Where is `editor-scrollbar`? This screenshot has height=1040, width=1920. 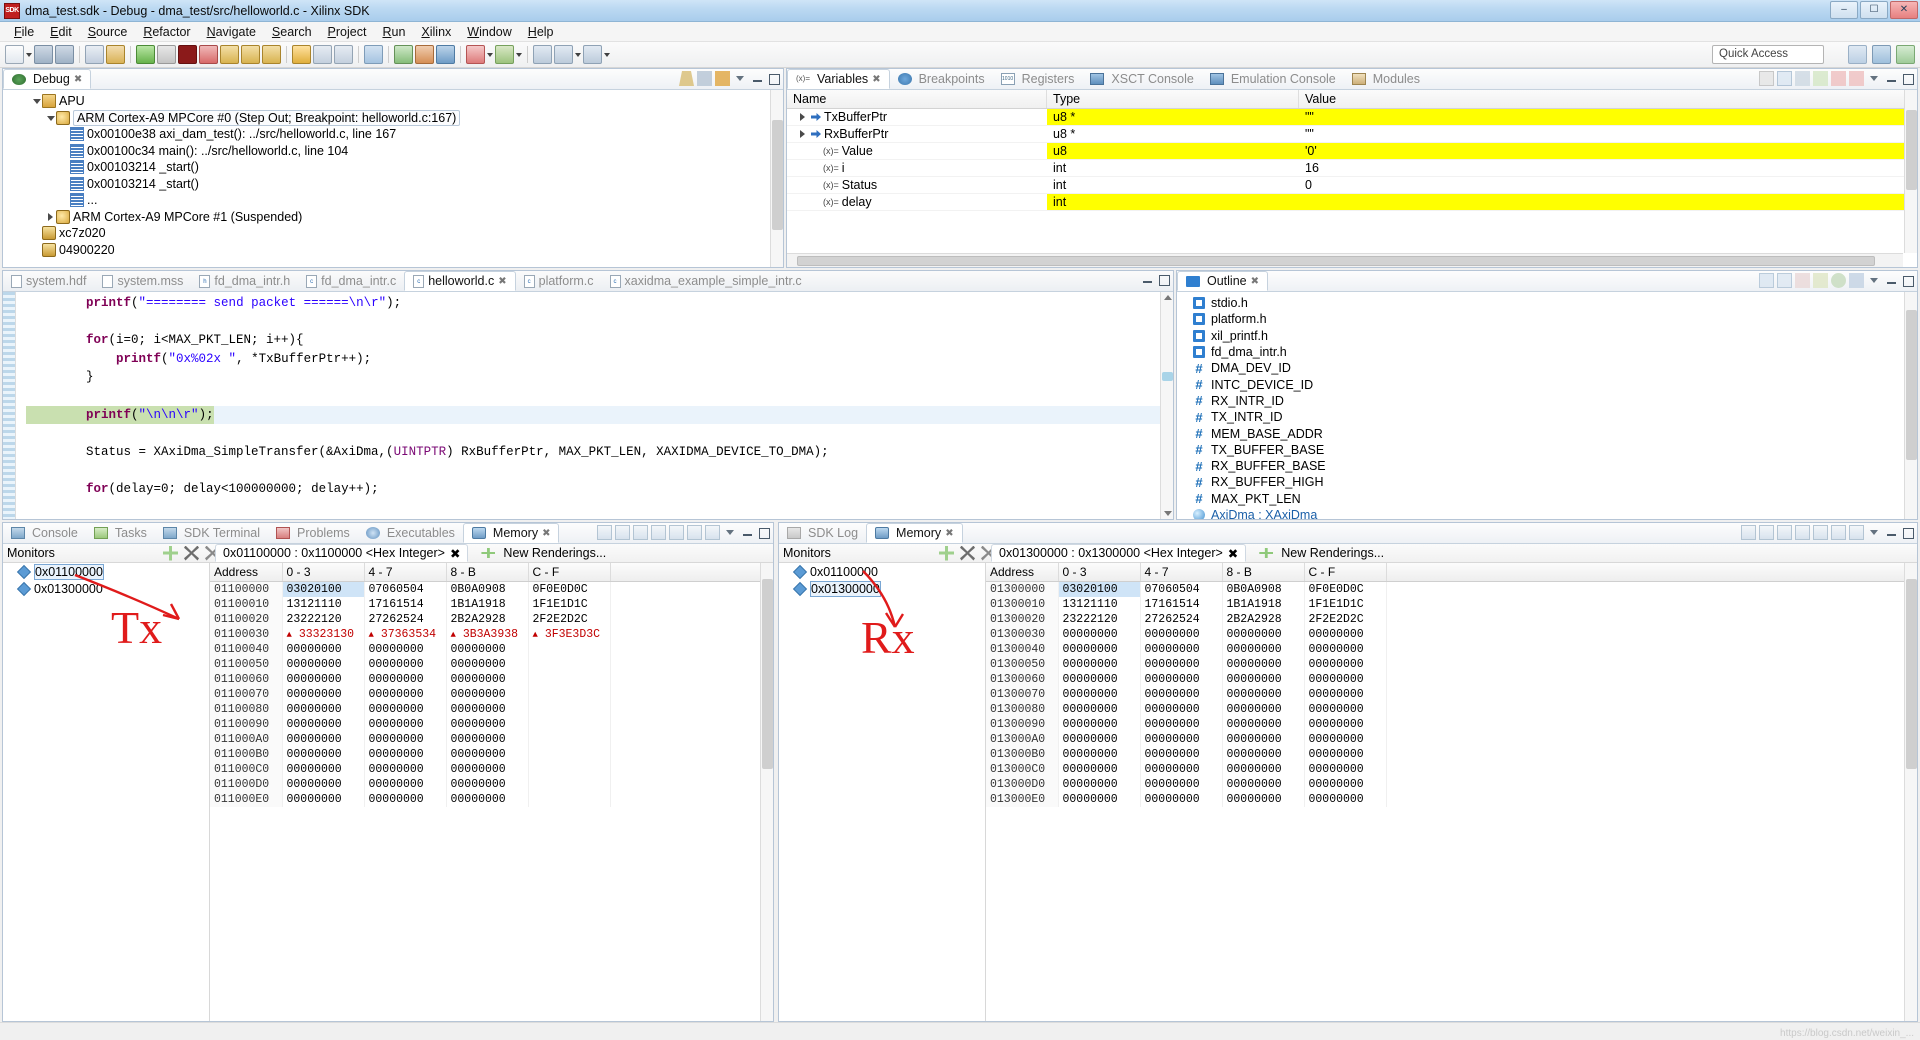 editor-scrollbar is located at coordinates (1166, 405).